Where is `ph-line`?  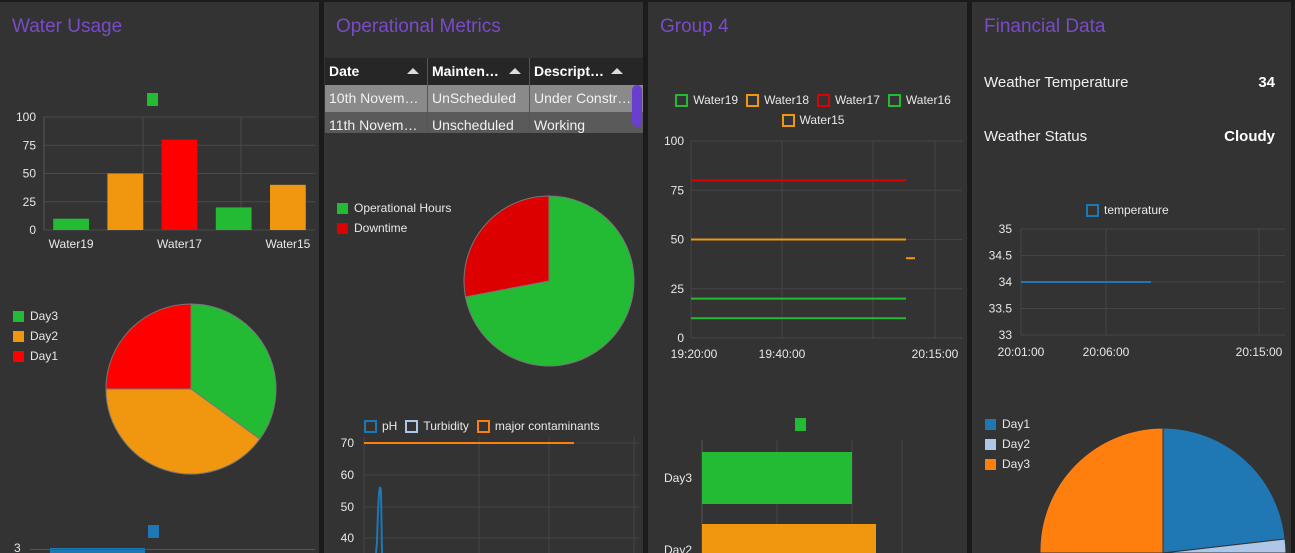
ph-line is located at coordinates (379, 519).